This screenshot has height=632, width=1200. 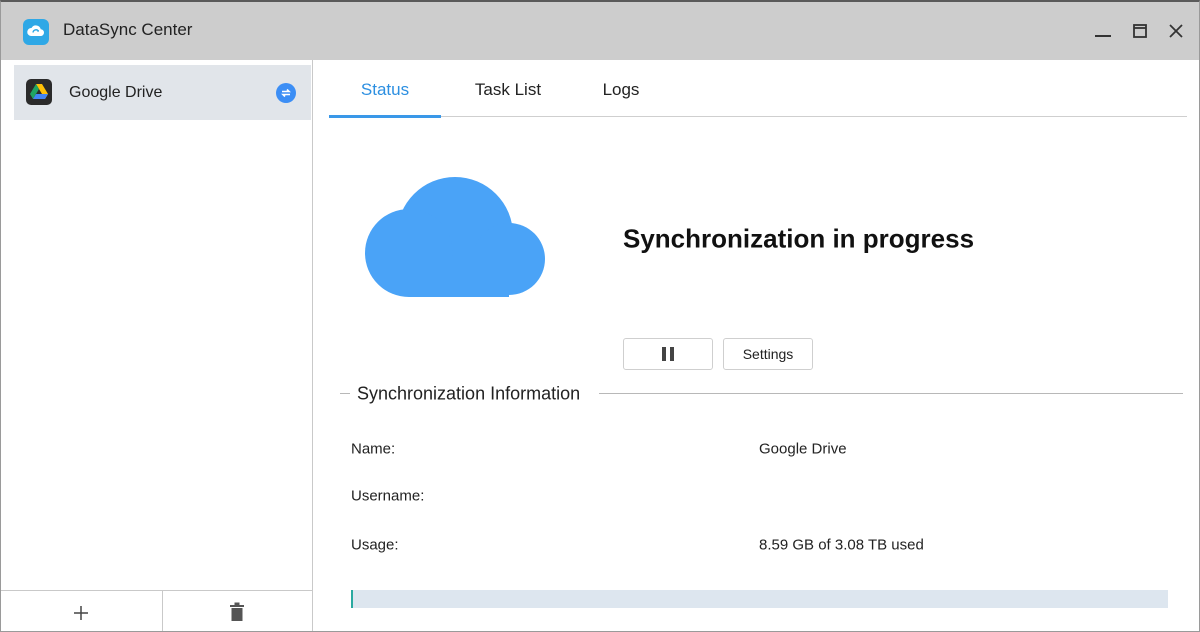 I want to click on settings-button: Settings, so click(x=768, y=354).